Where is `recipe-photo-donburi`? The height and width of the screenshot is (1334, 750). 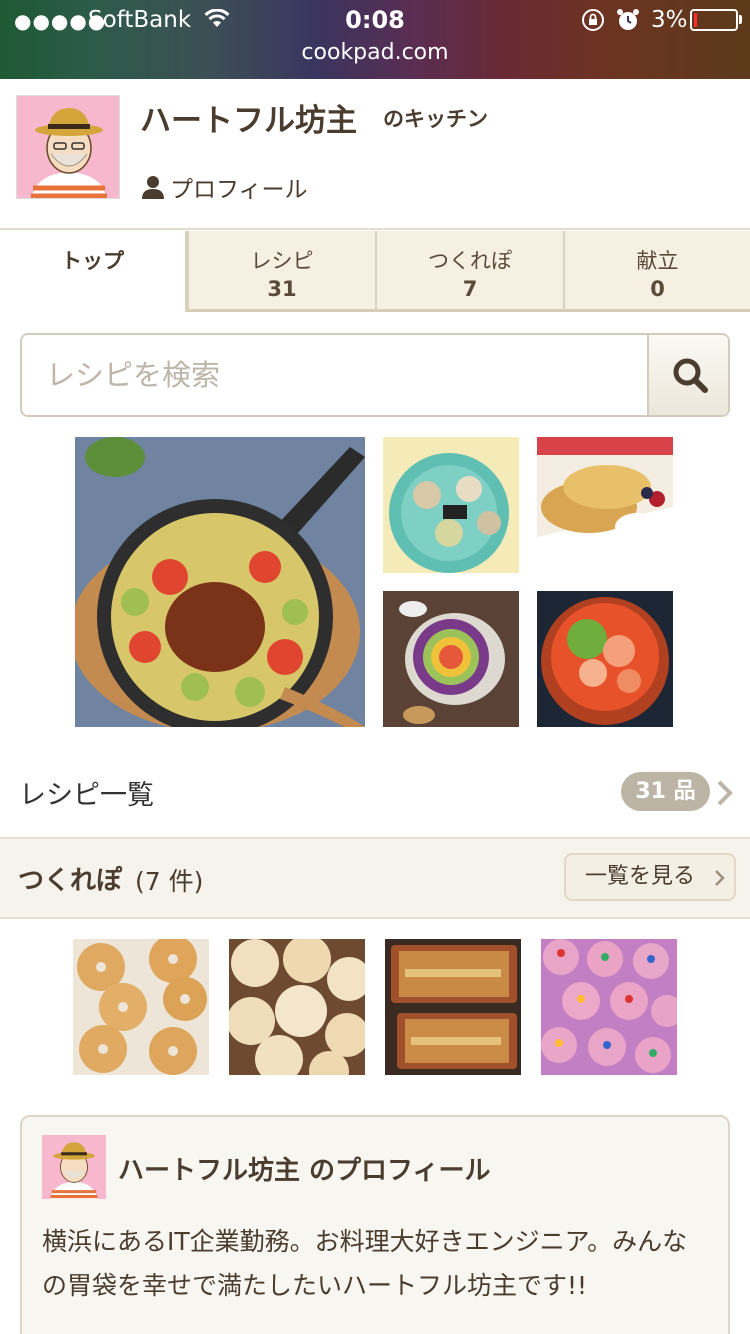
recipe-photo-donburi is located at coordinates (605, 659).